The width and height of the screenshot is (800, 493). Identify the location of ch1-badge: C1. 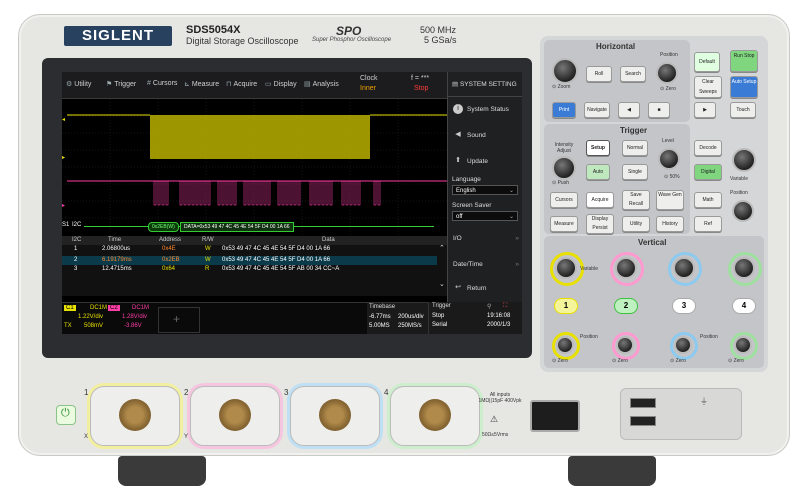
(70, 308).